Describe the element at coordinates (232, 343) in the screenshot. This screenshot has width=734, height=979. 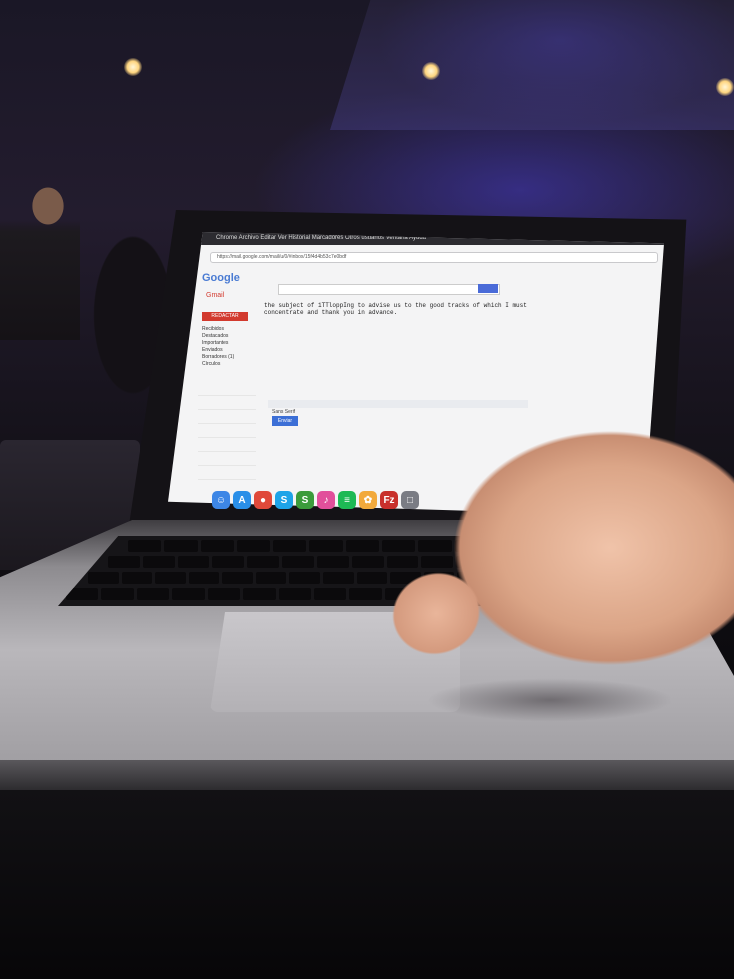
I see `sidebar-item: Importantes` at that location.